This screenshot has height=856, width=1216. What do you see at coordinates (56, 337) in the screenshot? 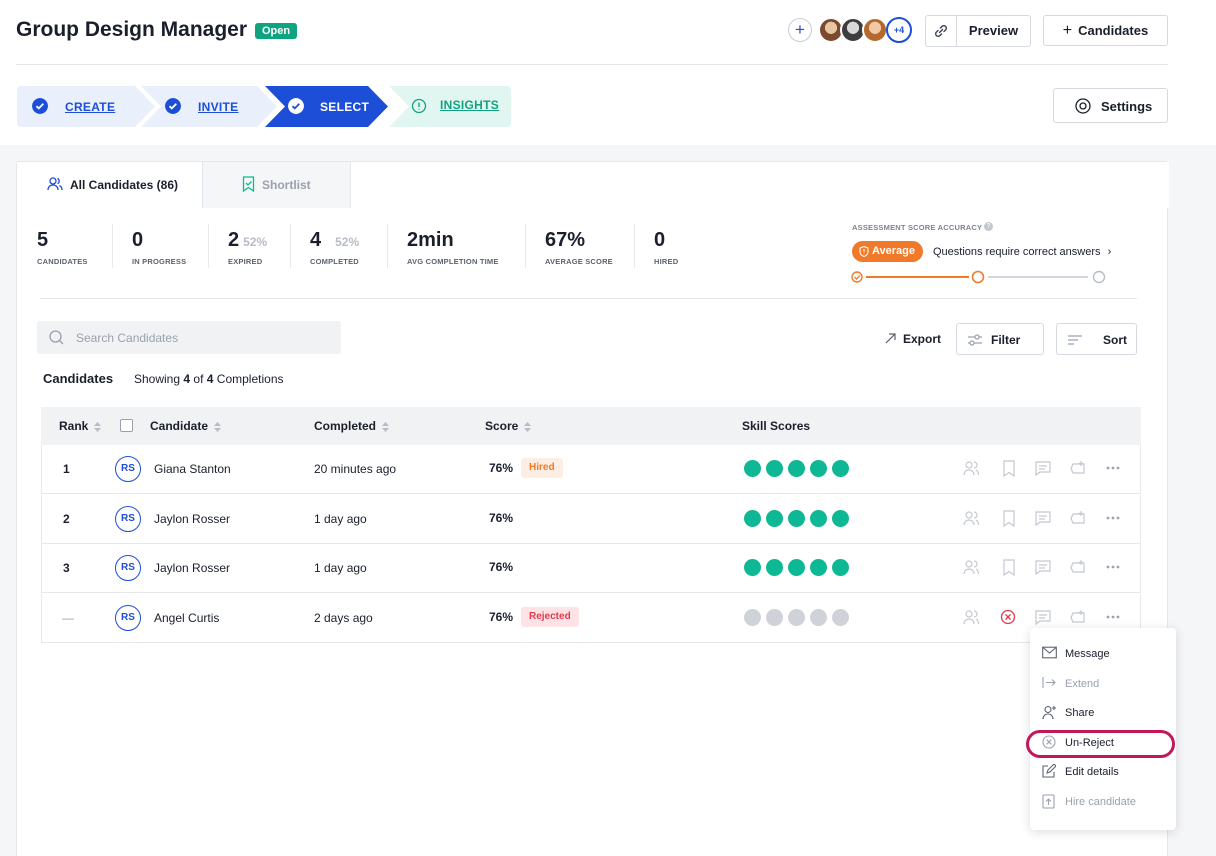
I see `search-icon` at bounding box center [56, 337].